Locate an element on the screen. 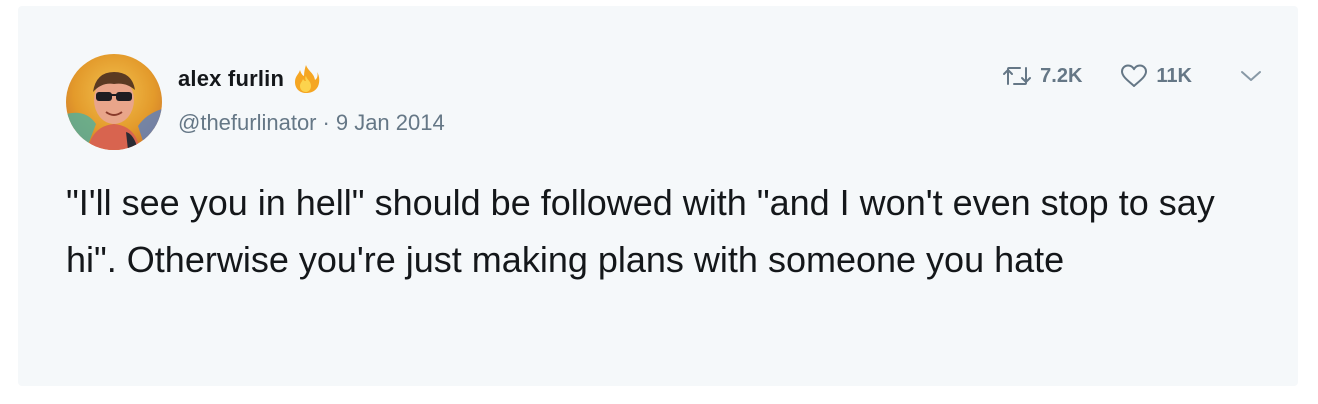 The height and width of the screenshot is (404, 1318). like-count: 11K is located at coordinates (1174, 75).